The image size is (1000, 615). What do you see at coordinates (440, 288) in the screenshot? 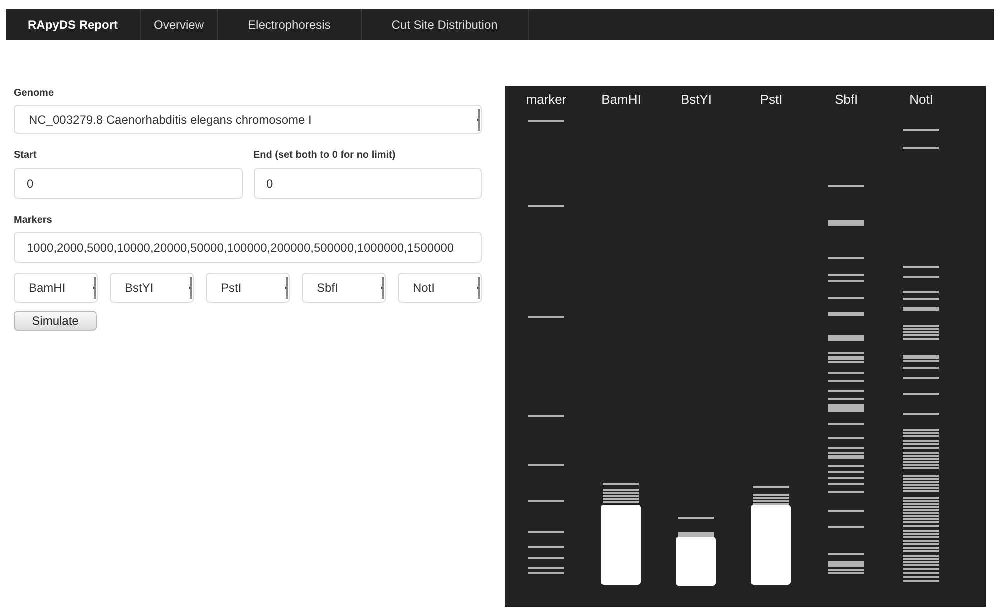
I see `enzyme-select: NotI` at bounding box center [440, 288].